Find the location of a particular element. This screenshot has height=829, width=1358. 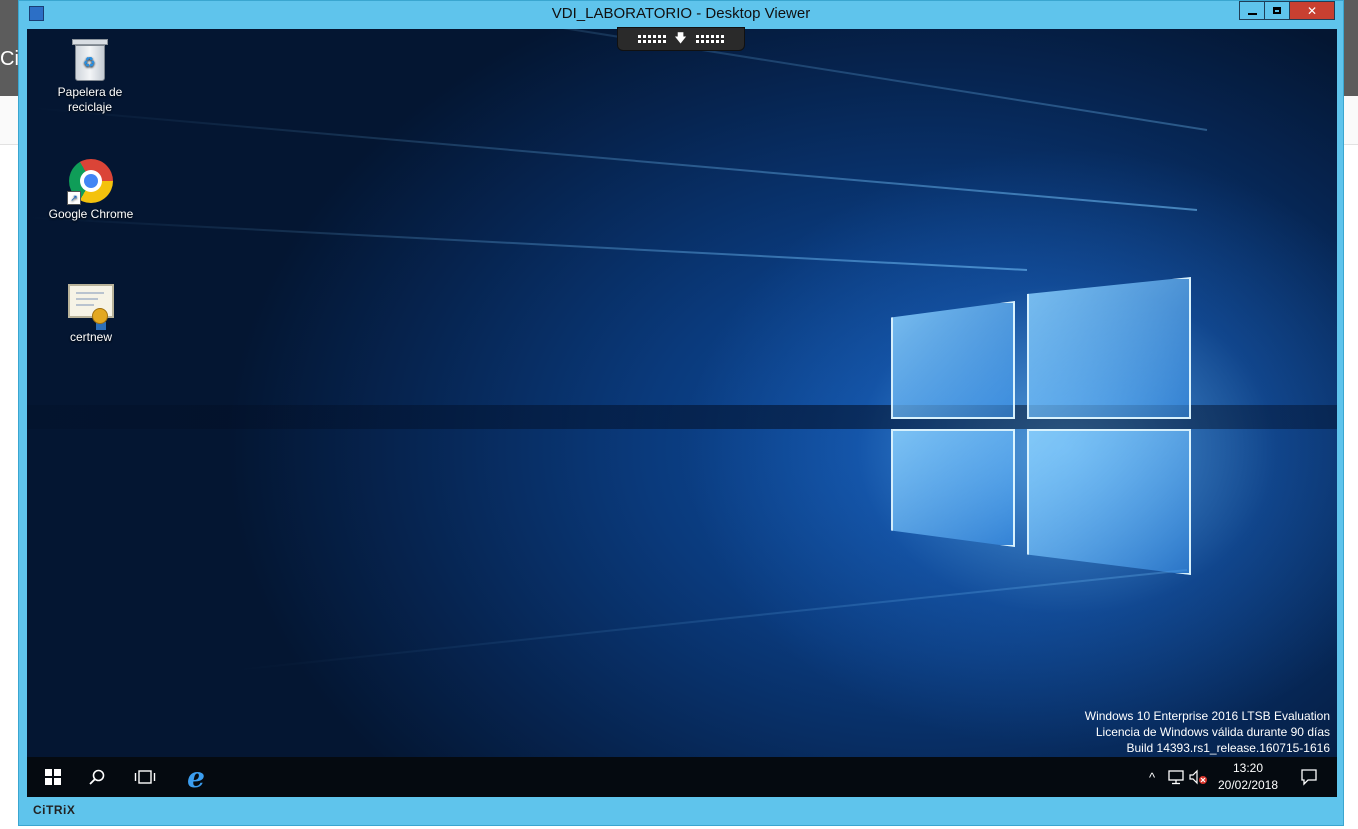

chrome-icon: ↗ is located at coordinates (90, 182).